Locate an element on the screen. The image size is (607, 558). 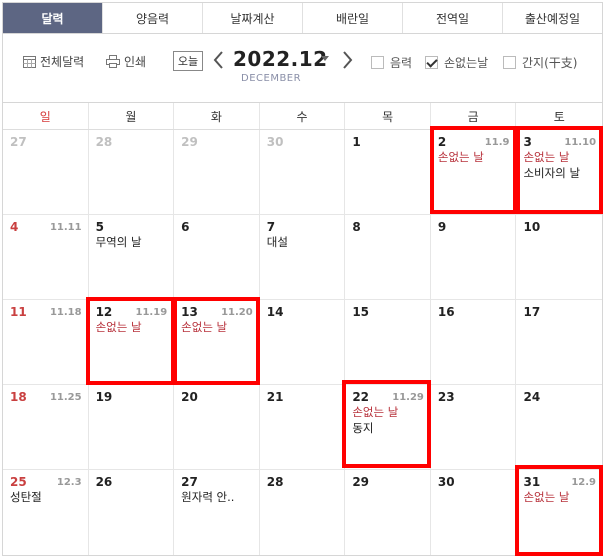
lunar-date: 11.10 is located at coordinates (580, 142).